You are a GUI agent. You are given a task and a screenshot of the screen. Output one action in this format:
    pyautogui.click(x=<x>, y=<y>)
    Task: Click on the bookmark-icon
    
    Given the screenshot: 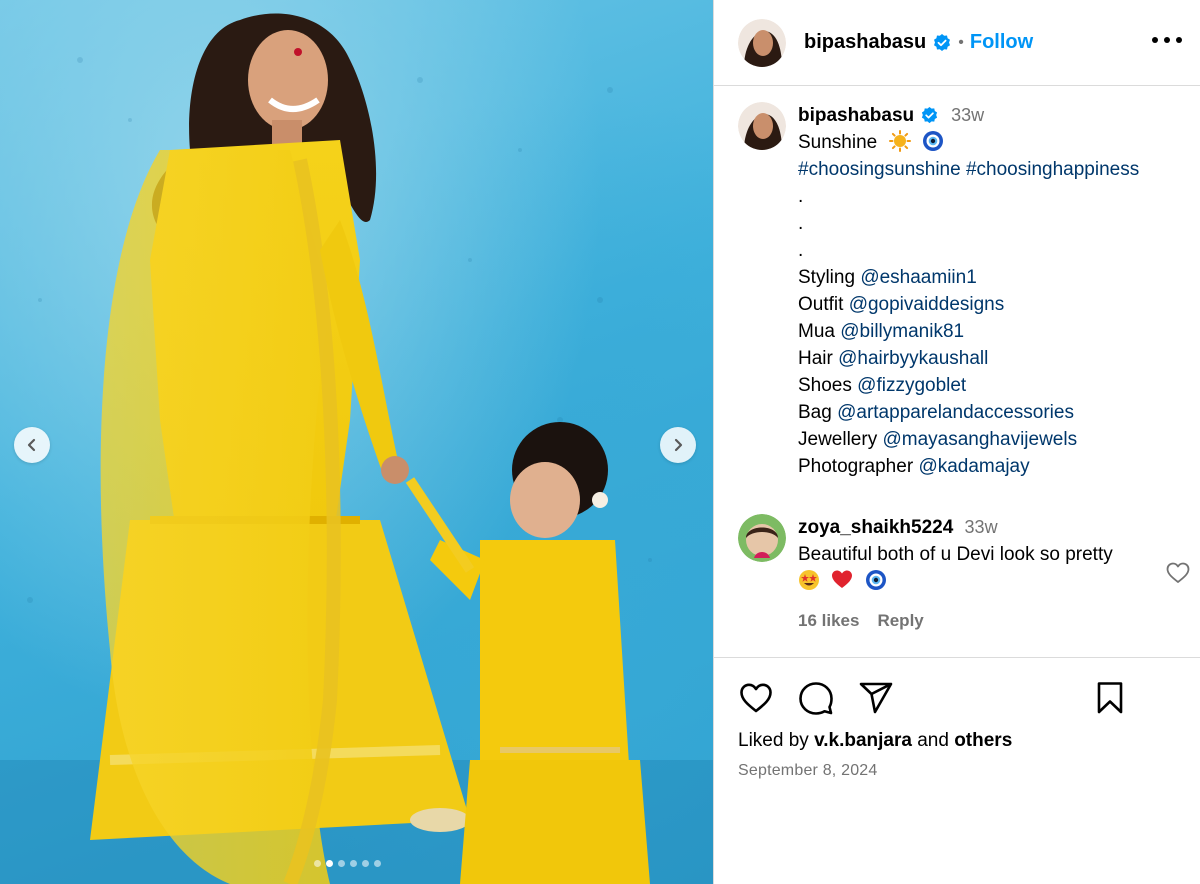 What is the action you would take?
    pyautogui.click(x=1110, y=698)
    